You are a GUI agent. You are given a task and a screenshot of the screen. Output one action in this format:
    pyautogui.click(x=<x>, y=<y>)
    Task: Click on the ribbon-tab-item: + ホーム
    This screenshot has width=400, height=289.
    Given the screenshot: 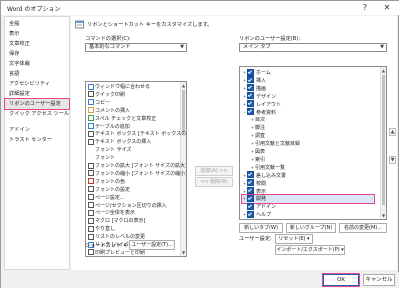 What is the action you would take?
    pyautogui.click(x=308, y=72)
    